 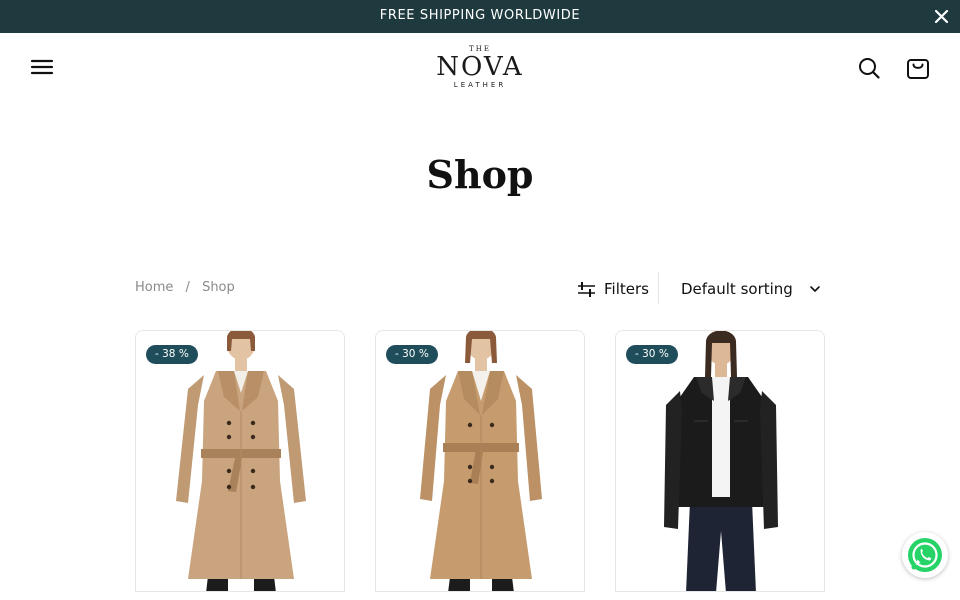 I want to click on whatsapp-chat-button, so click(x=925, y=555).